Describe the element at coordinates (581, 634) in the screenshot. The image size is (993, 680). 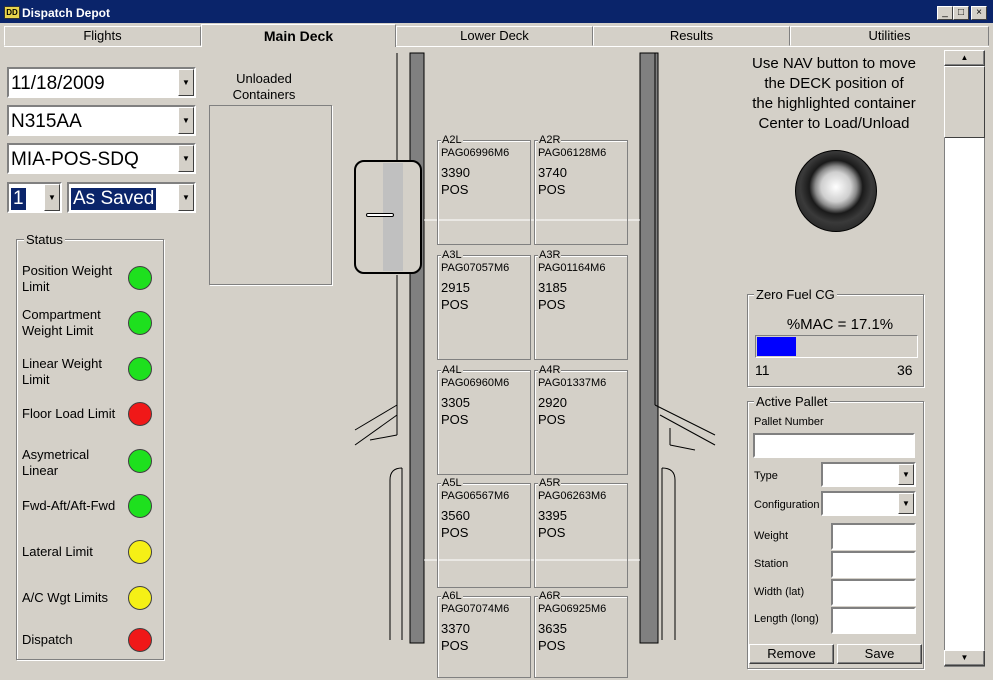
I see `position-slot-a6r: A6R PAG06925M6 3635 POS` at that location.